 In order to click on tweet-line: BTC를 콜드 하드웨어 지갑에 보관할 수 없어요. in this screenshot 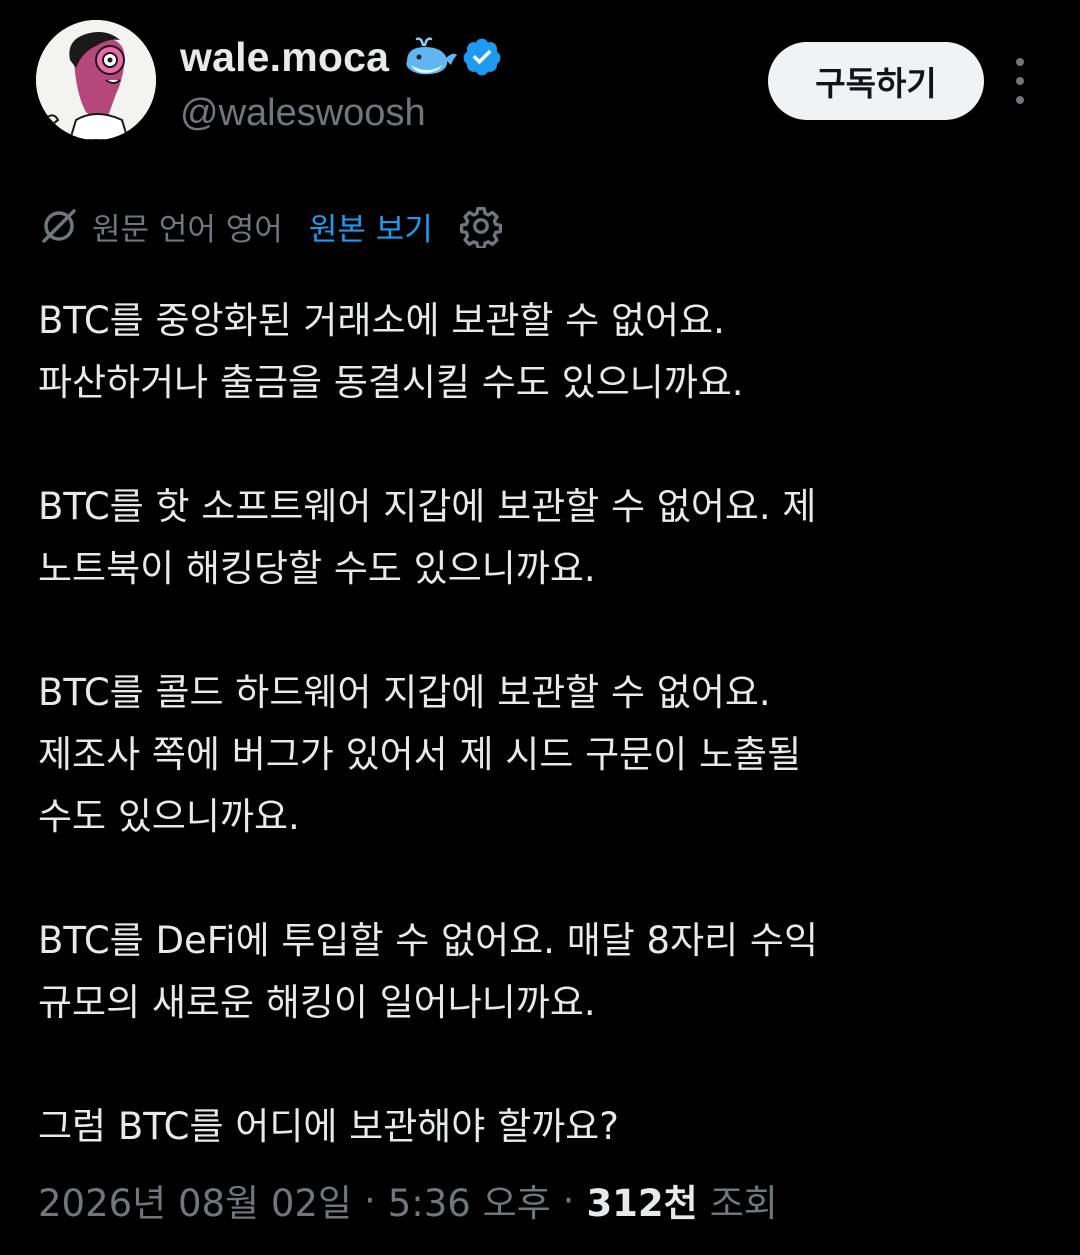, I will do `click(404, 692)`.